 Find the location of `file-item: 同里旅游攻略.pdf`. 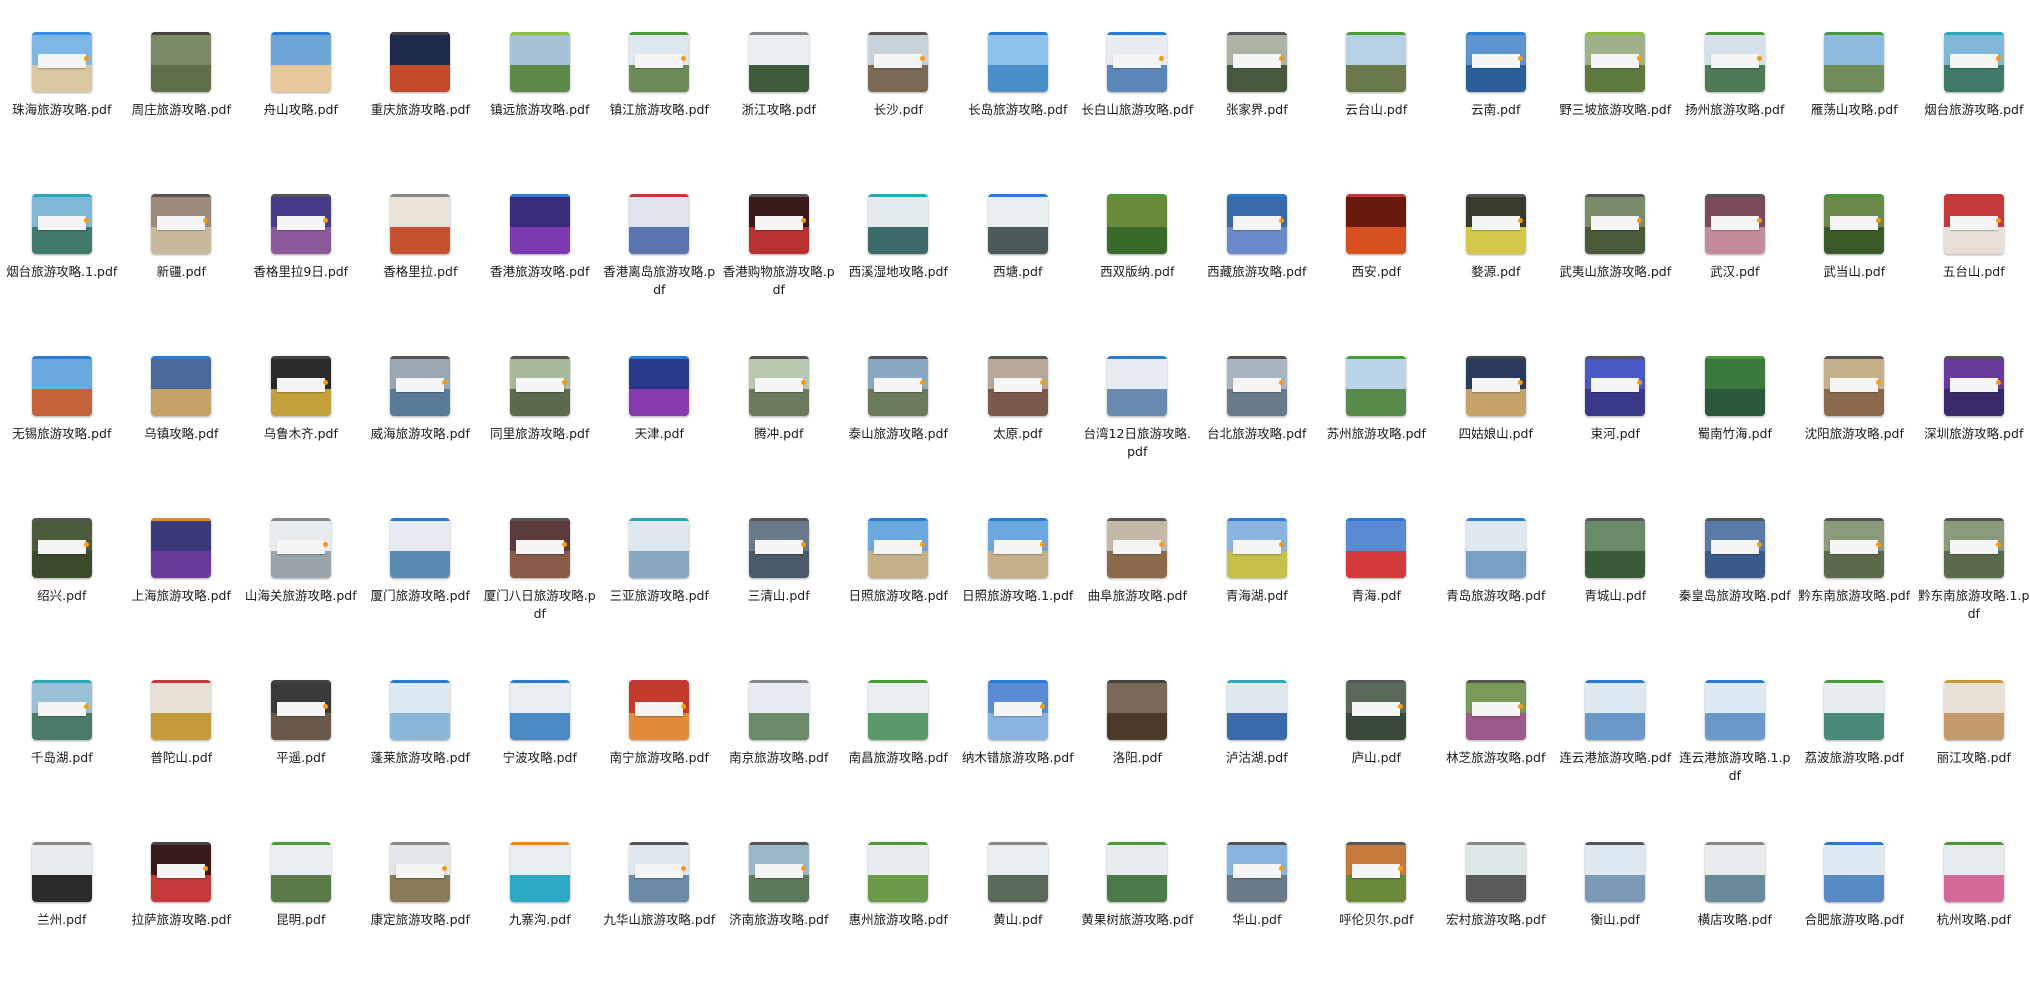

file-item: 同里旅游攻略.pdf is located at coordinates (540, 437).